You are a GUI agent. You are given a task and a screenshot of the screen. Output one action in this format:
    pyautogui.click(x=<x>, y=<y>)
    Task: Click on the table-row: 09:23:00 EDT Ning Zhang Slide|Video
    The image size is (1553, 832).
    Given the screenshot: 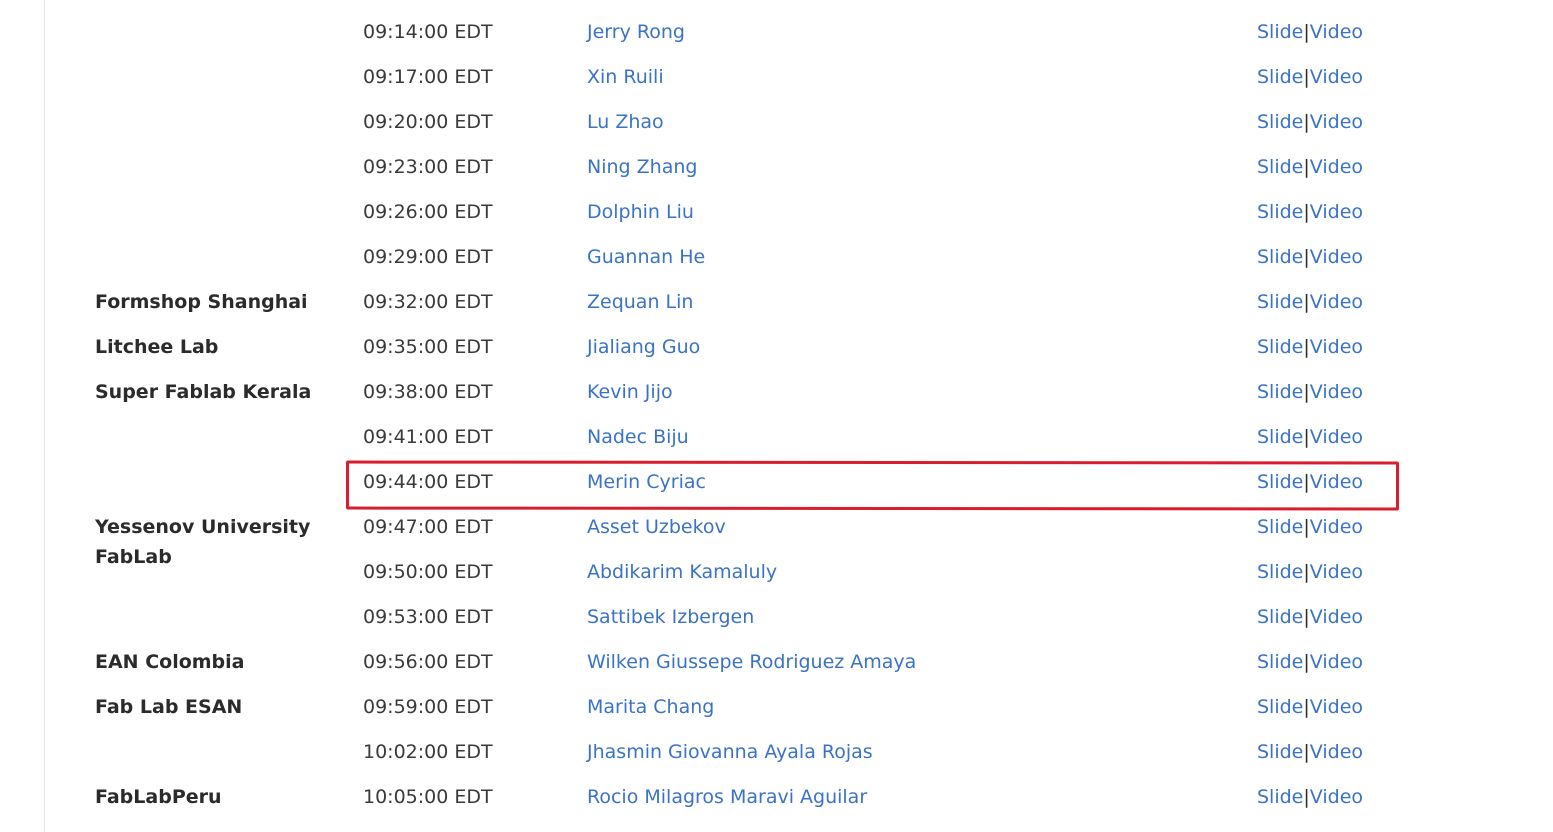 What is the action you would take?
    pyautogui.click(x=776, y=157)
    